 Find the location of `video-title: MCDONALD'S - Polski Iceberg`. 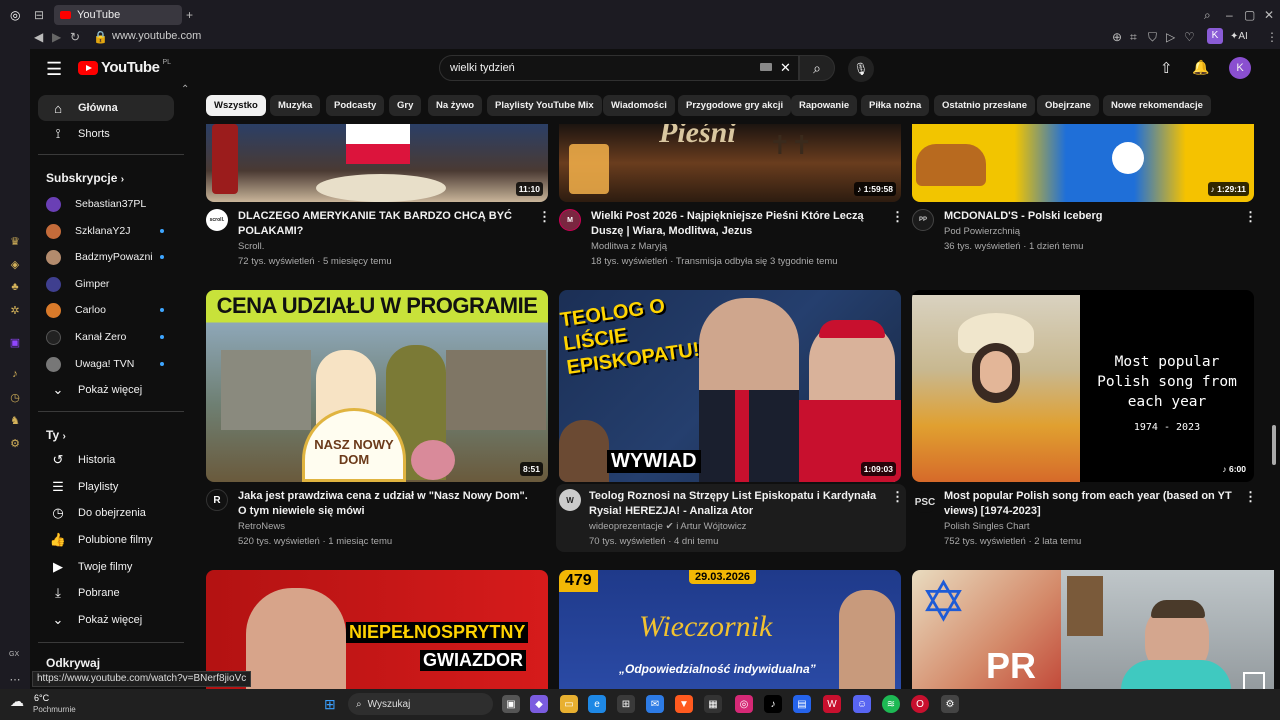

video-title: MCDONALD'S - Polski Iceberg is located at coordinates (1089, 216).